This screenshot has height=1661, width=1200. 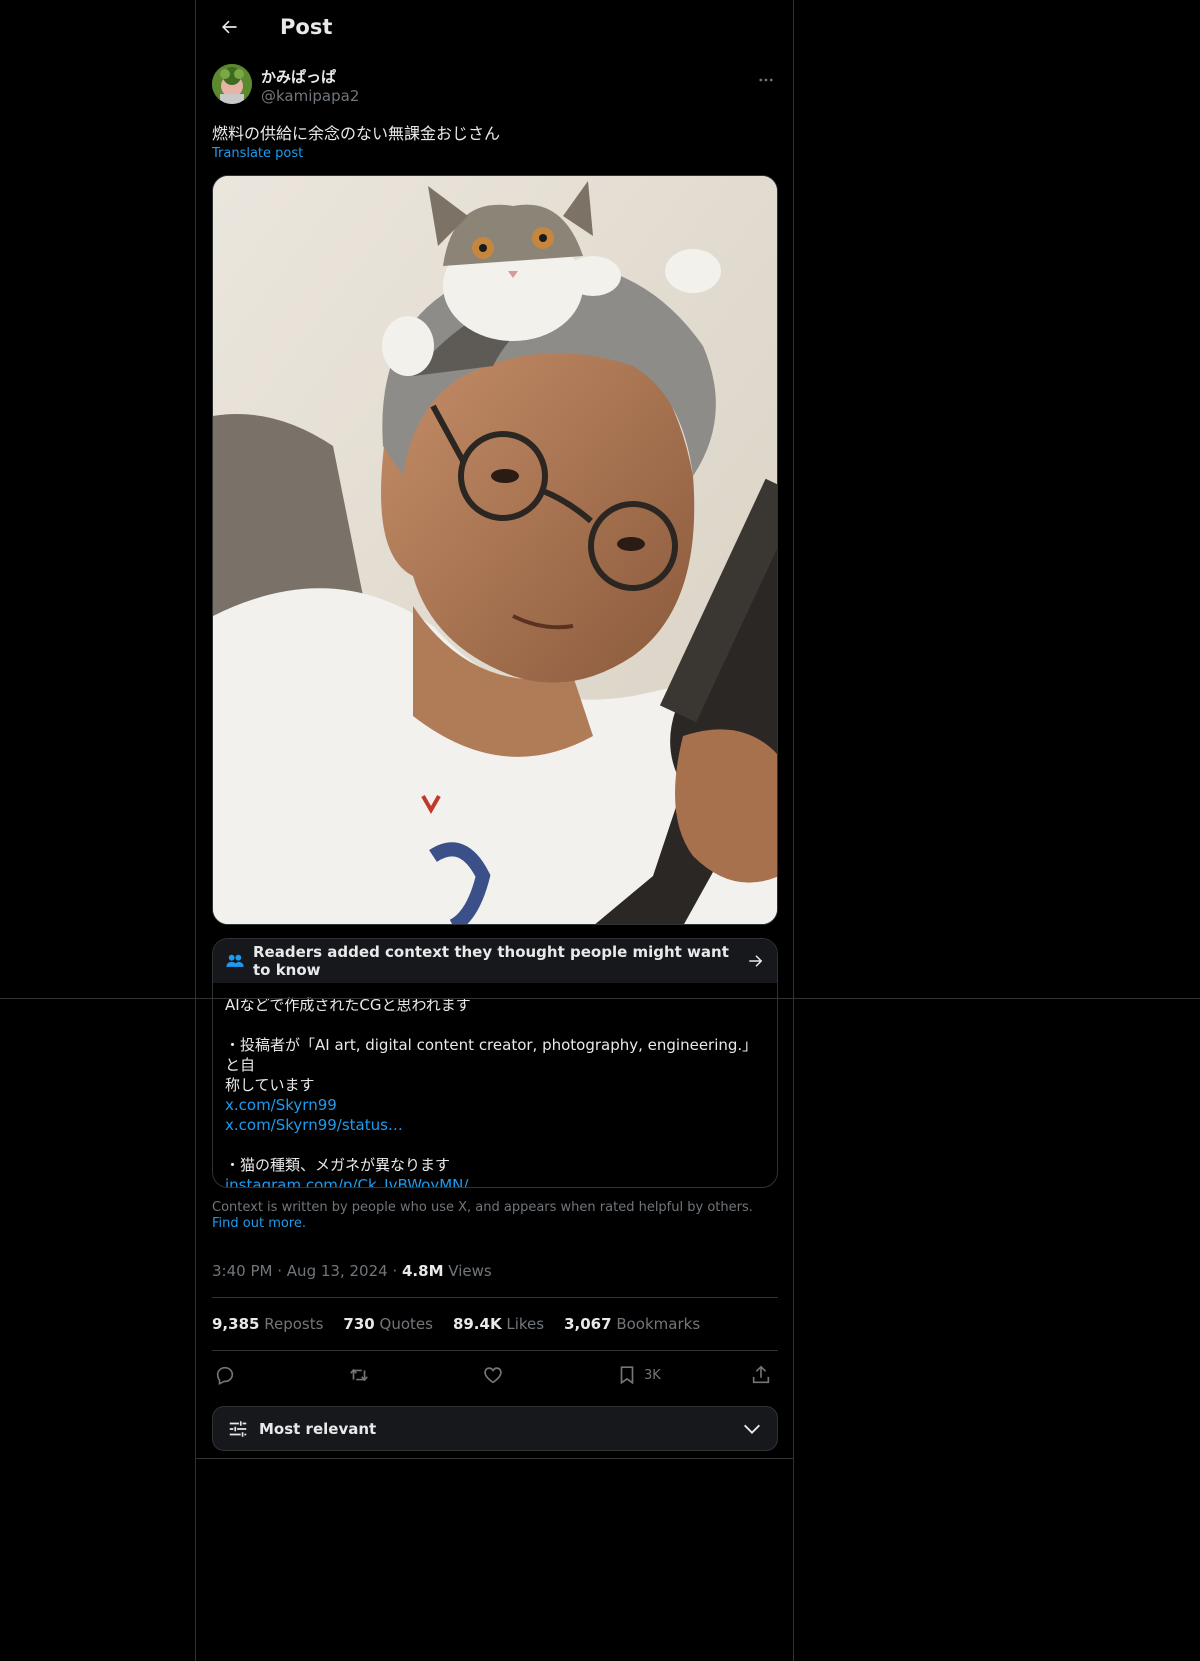 I want to click on quotes-stat: 730 Quotes, so click(x=388, y=1324).